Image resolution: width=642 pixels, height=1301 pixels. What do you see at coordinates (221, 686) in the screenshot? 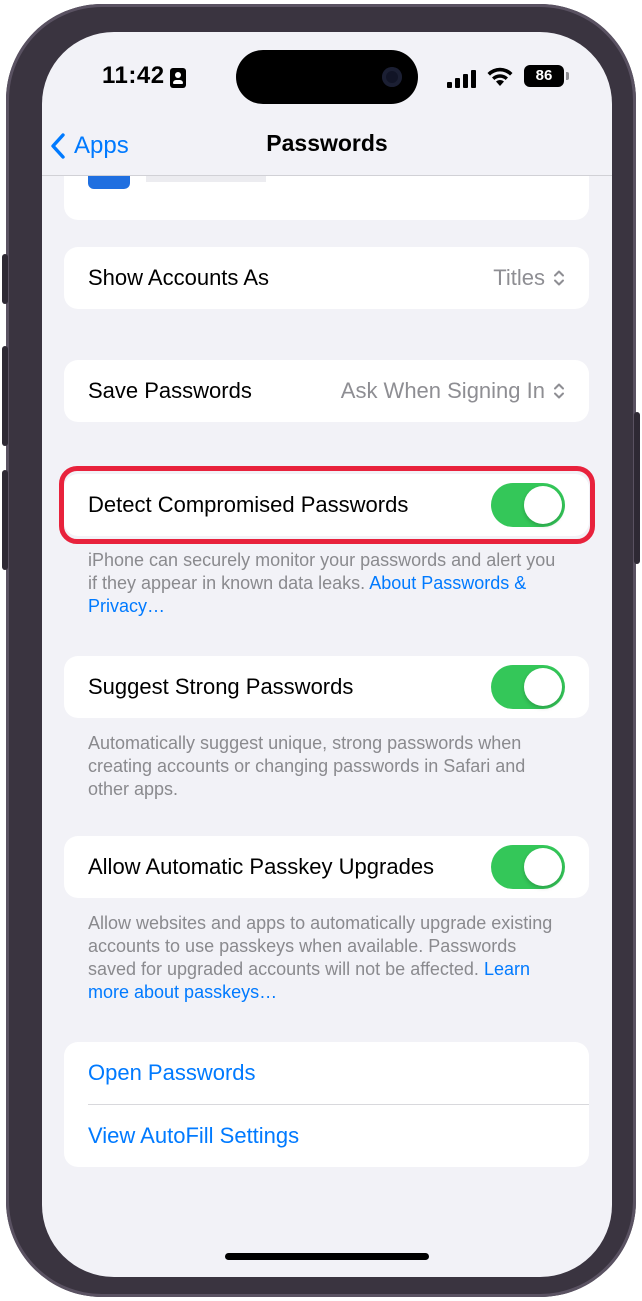
I see `suggest-strong-label: Suggest Strong Passwords` at bounding box center [221, 686].